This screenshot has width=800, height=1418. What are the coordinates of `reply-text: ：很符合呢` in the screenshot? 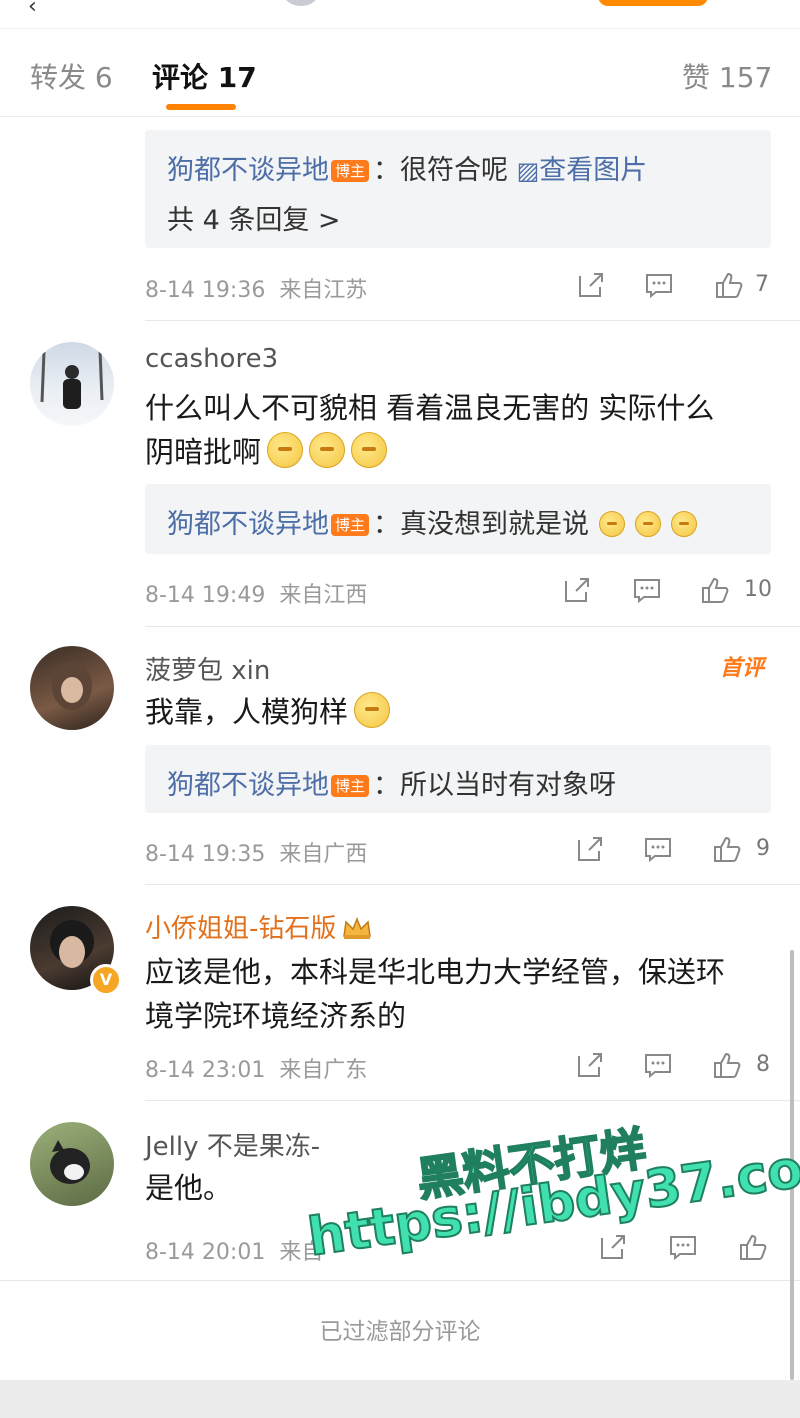 It's located at (441, 170).